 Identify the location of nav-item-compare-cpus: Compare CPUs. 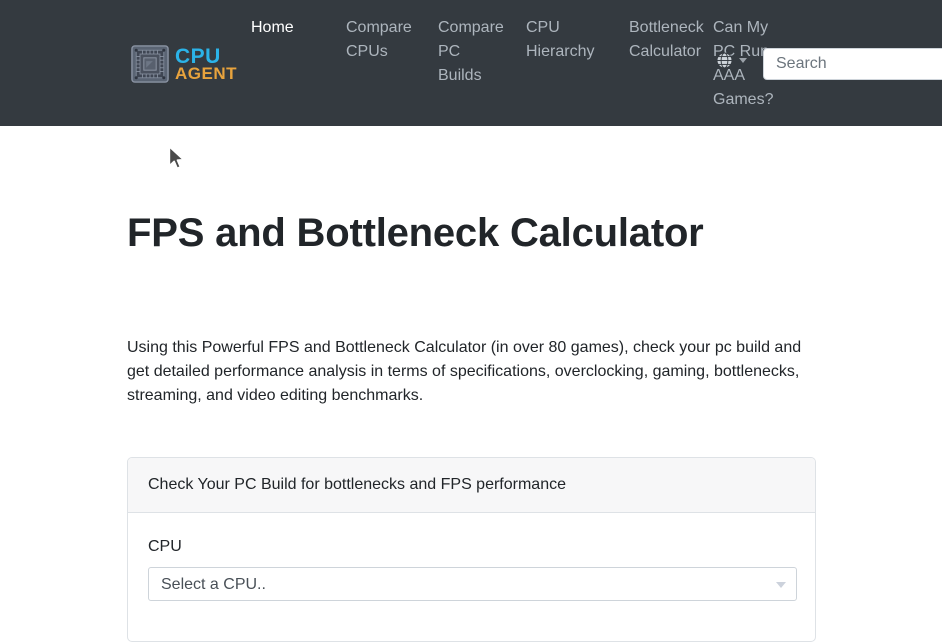
(381, 40).